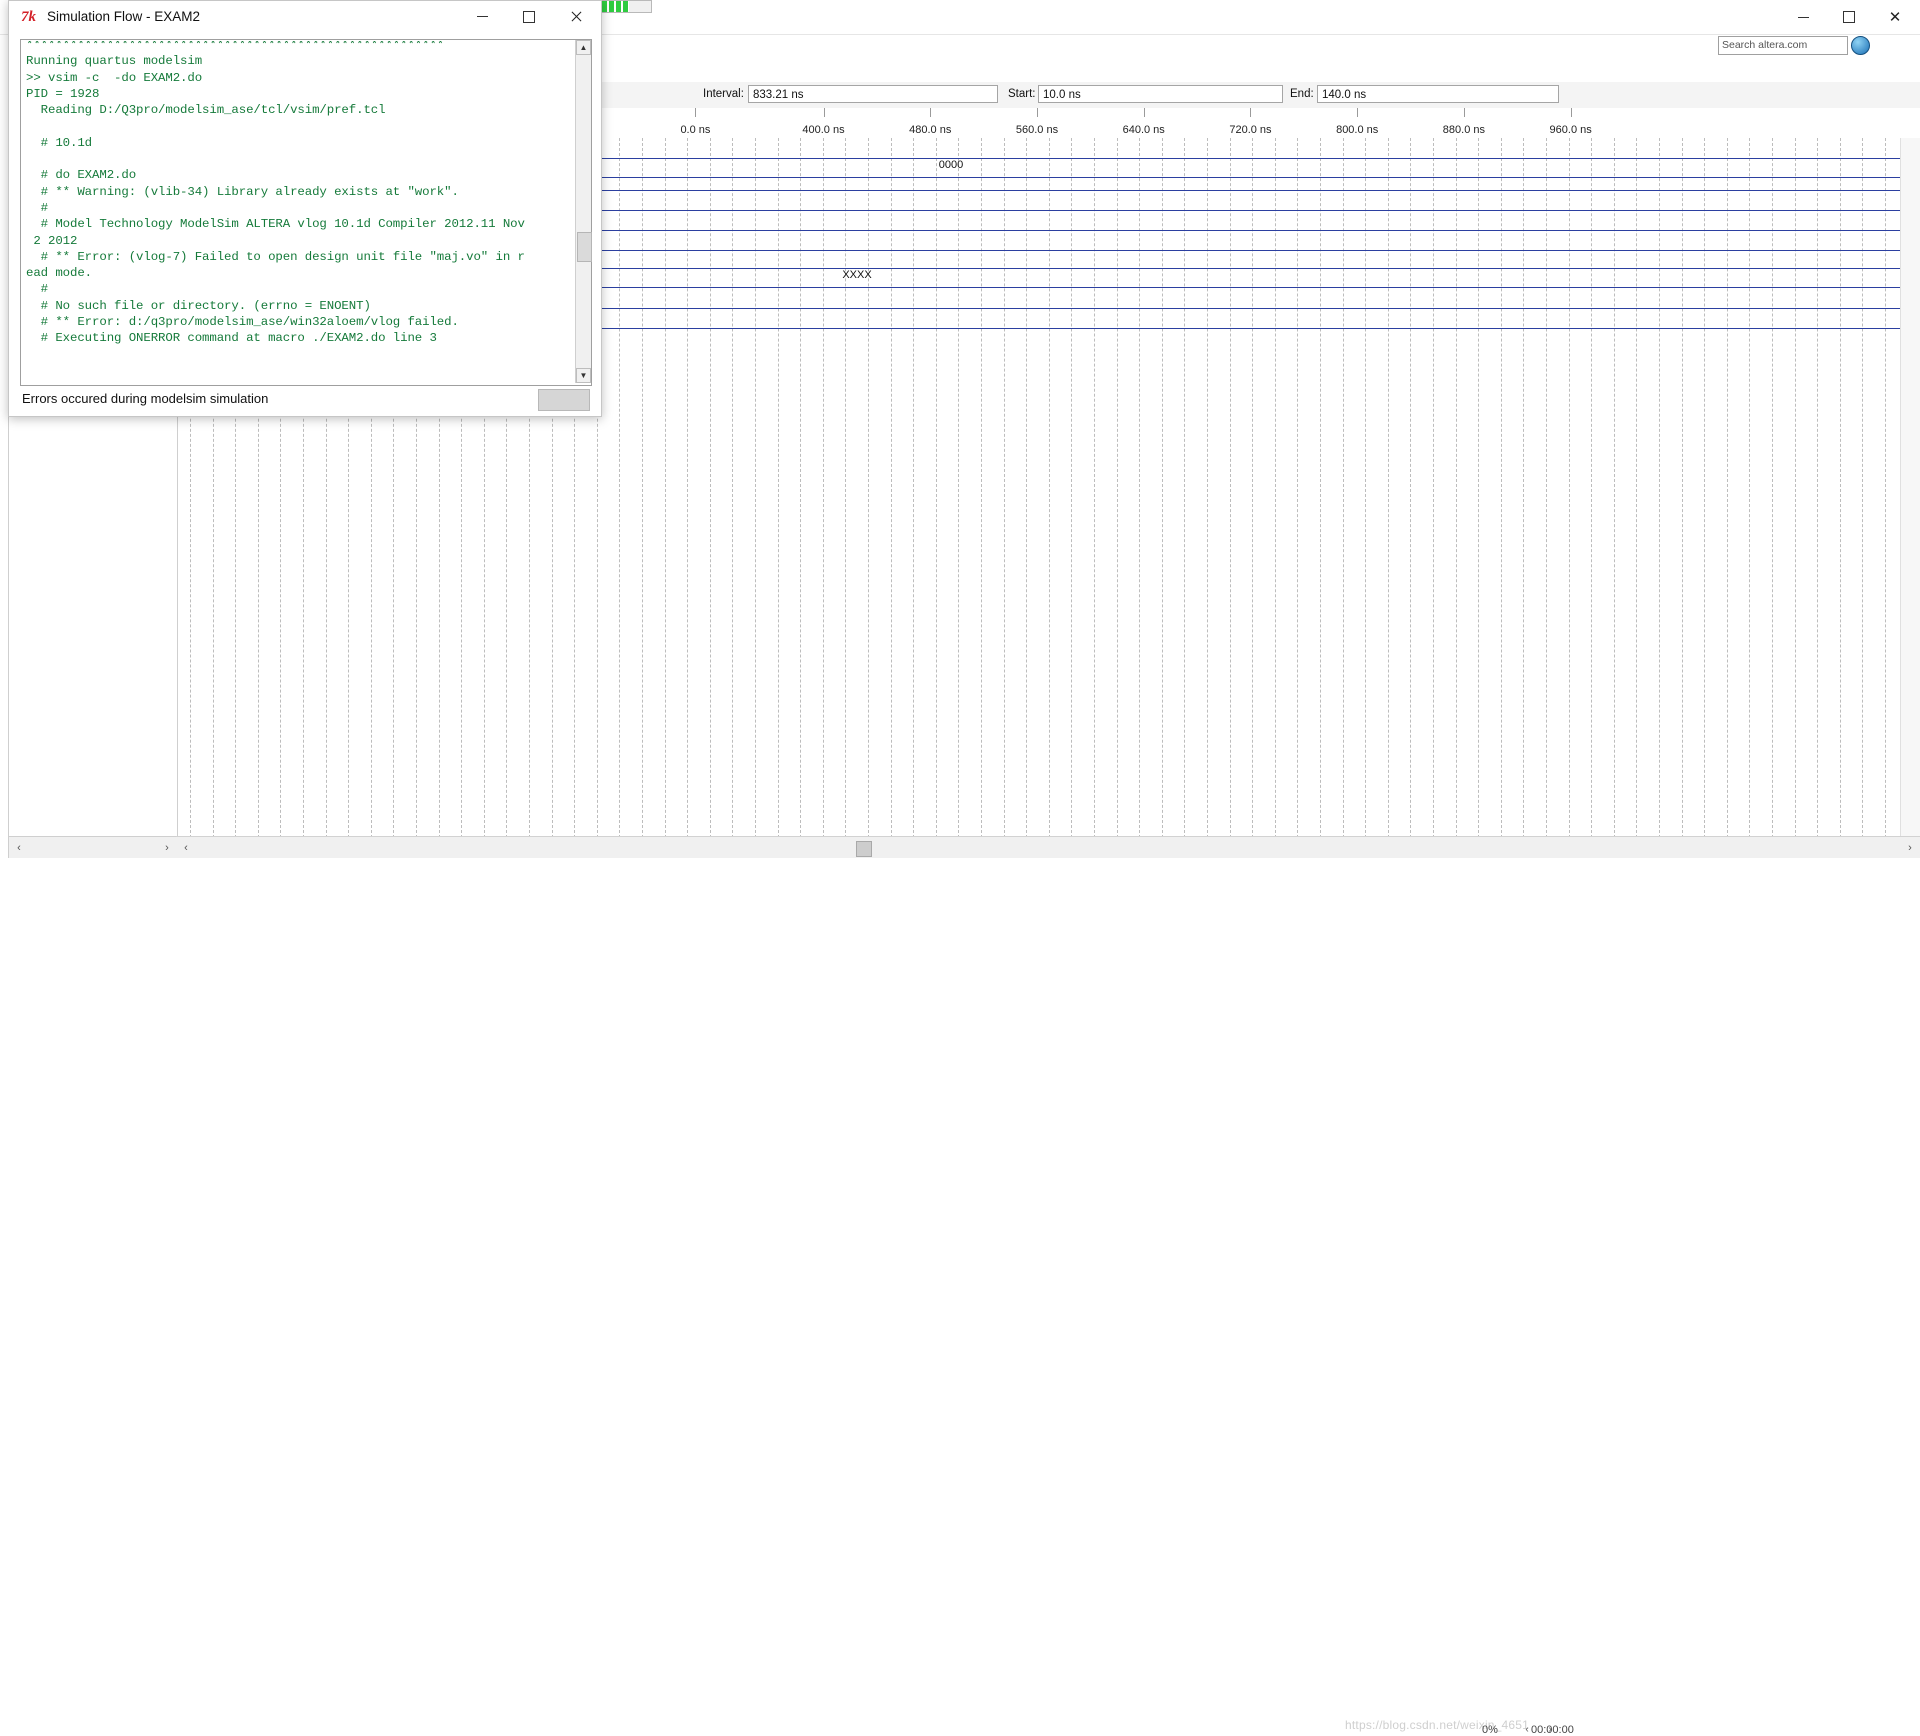  I want to click on interval-field: 833.21 ns, so click(873, 94).